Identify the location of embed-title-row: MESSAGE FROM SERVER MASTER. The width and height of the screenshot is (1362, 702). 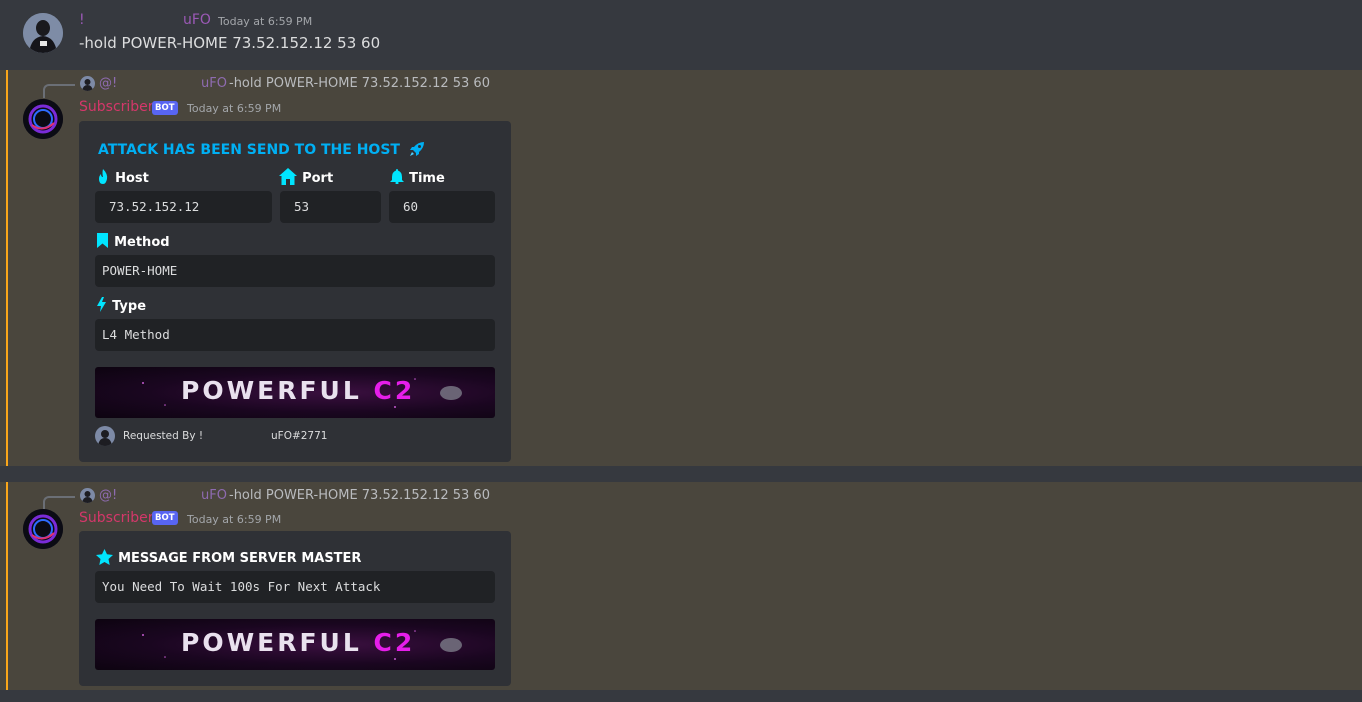
(228, 556).